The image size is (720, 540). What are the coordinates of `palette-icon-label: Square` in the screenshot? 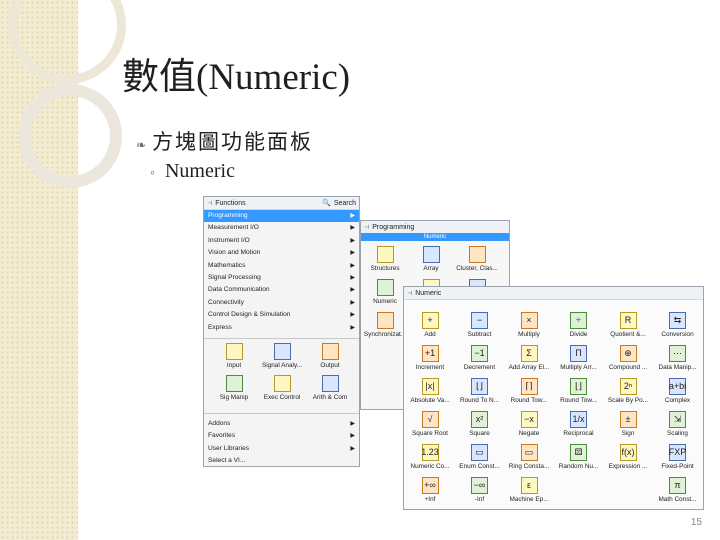 It's located at (479, 433).